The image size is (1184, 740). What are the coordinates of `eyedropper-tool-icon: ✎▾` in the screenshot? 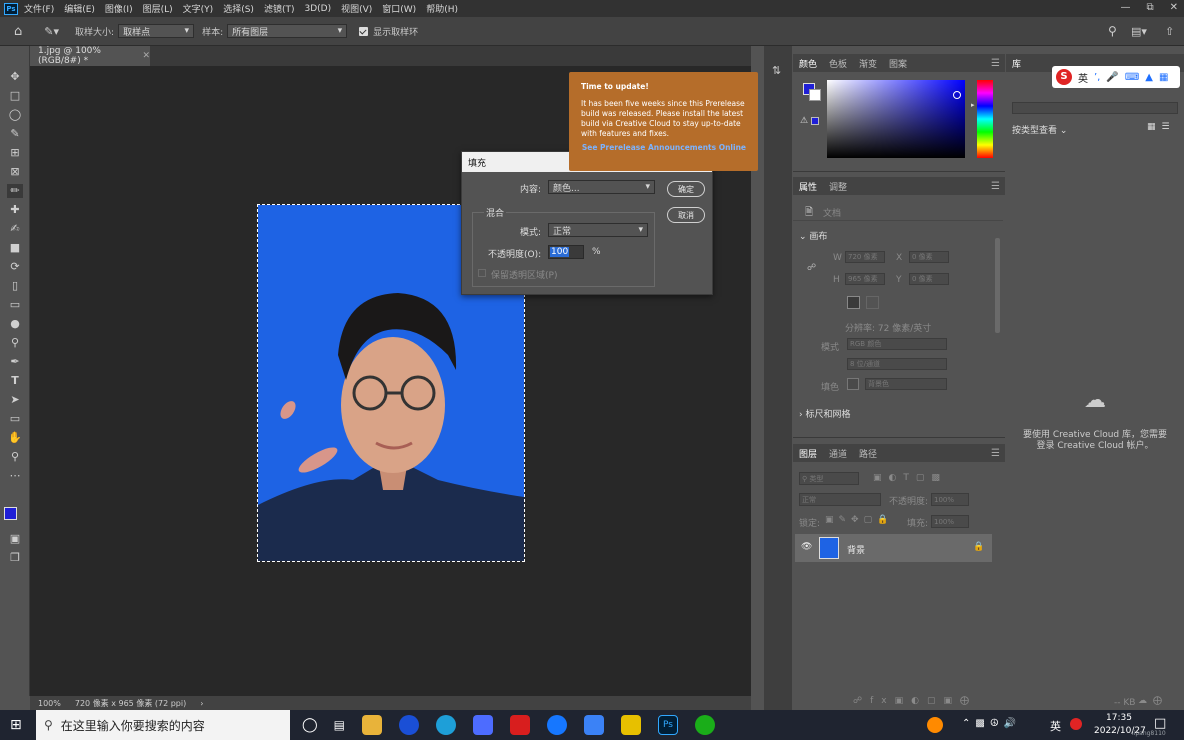 It's located at (51, 31).